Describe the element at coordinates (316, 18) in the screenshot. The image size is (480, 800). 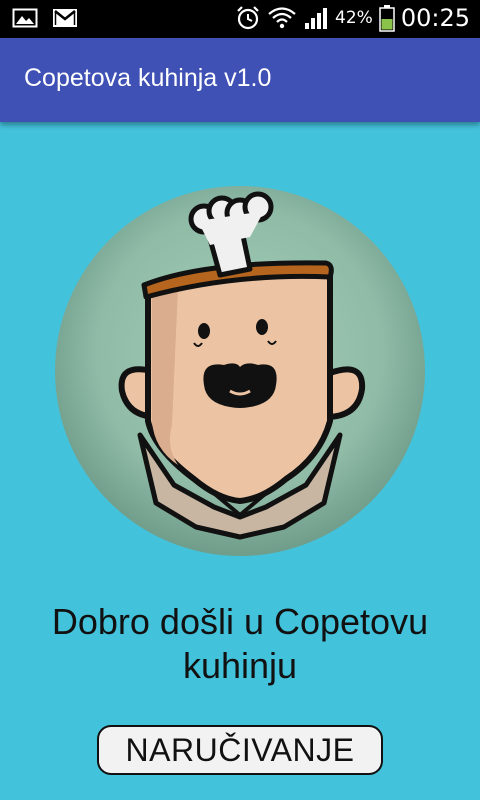
I see `signal-icon` at that location.